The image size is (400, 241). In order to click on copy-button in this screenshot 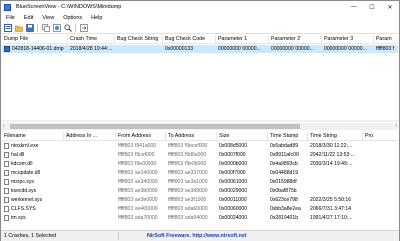, I will do `click(45, 27)`.